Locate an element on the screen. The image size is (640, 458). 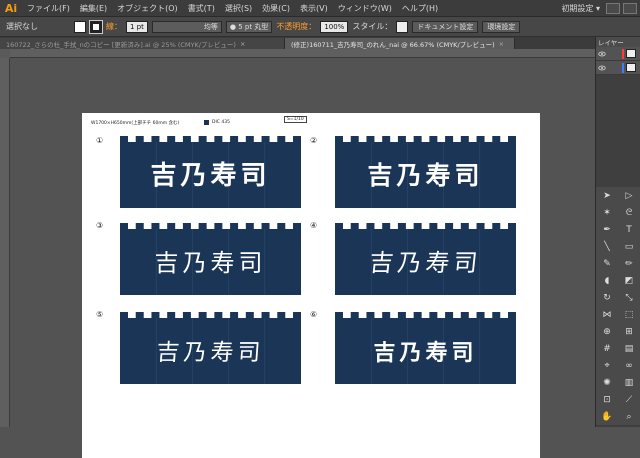
fill-swatch is located at coordinates (80, 26).